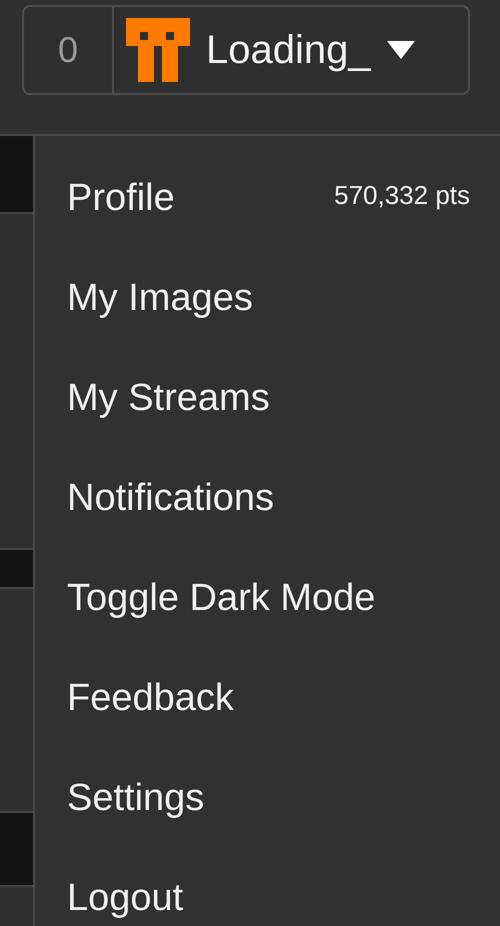  Describe the element at coordinates (121, 198) in the screenshot. I see `menu-item: Profile` at that location.